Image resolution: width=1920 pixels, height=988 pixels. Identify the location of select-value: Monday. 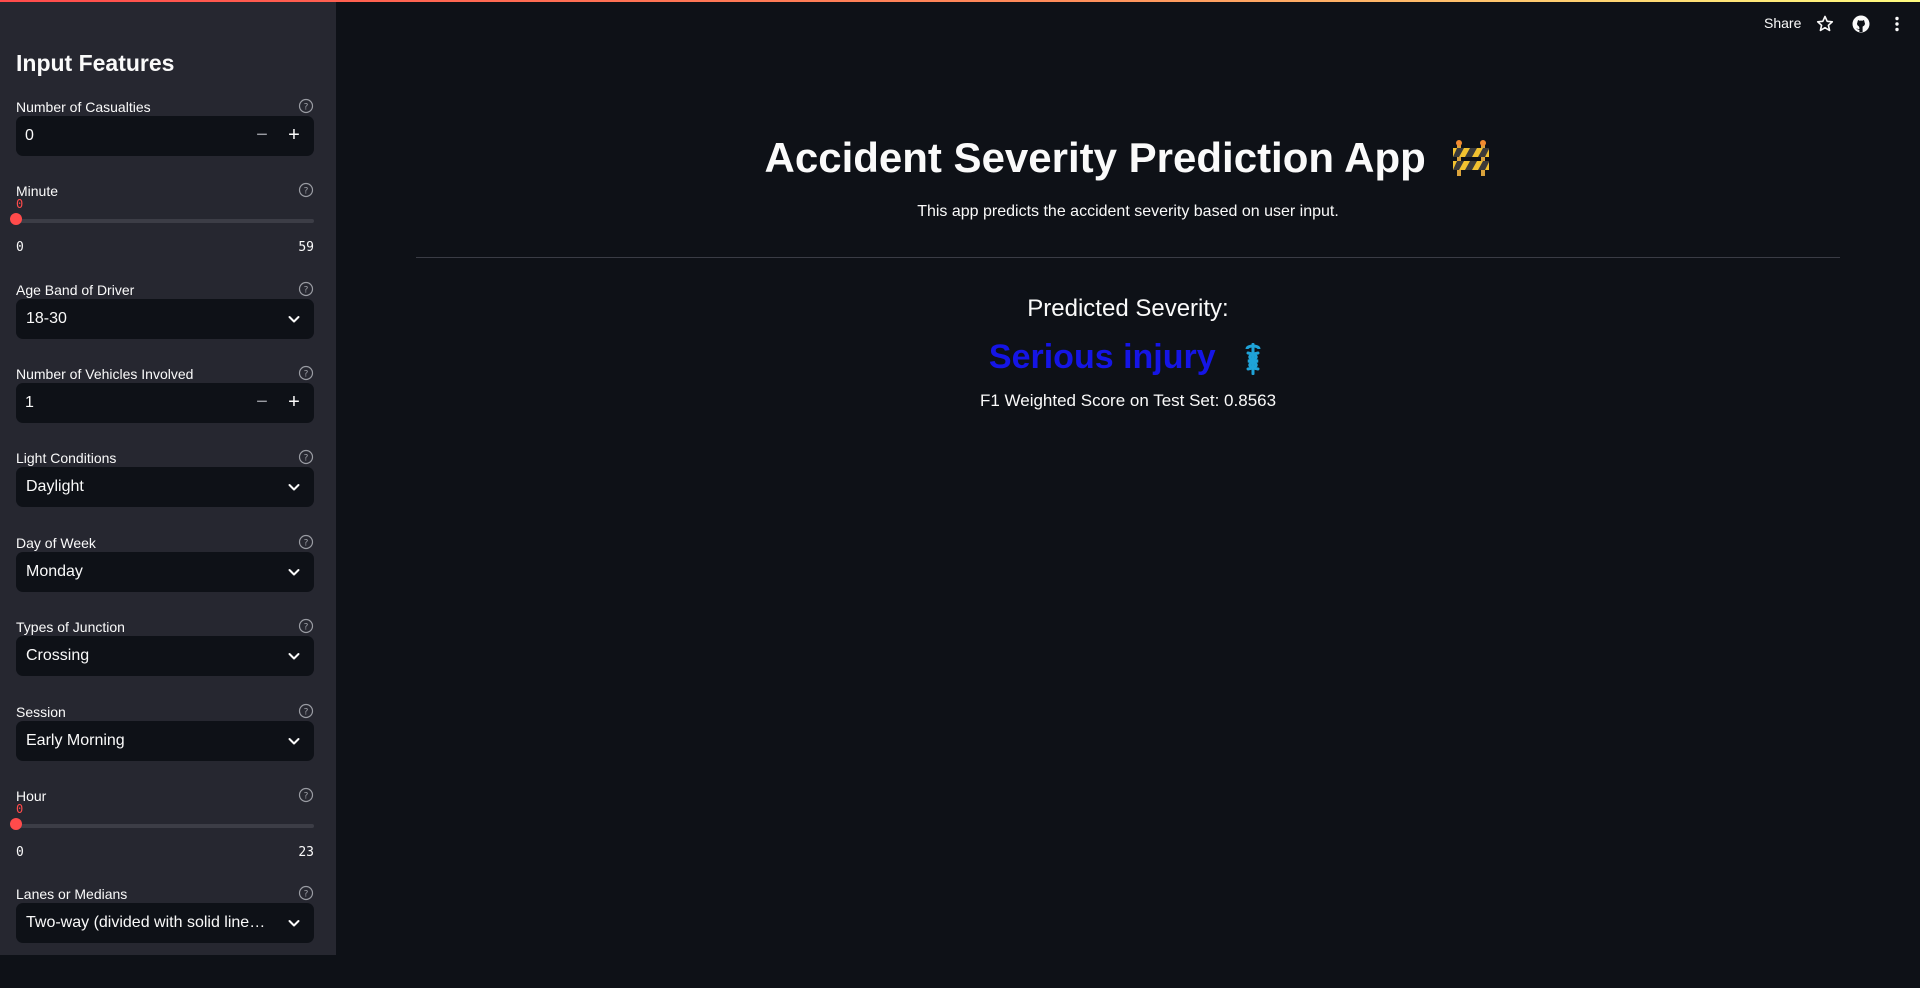
(54, 571).